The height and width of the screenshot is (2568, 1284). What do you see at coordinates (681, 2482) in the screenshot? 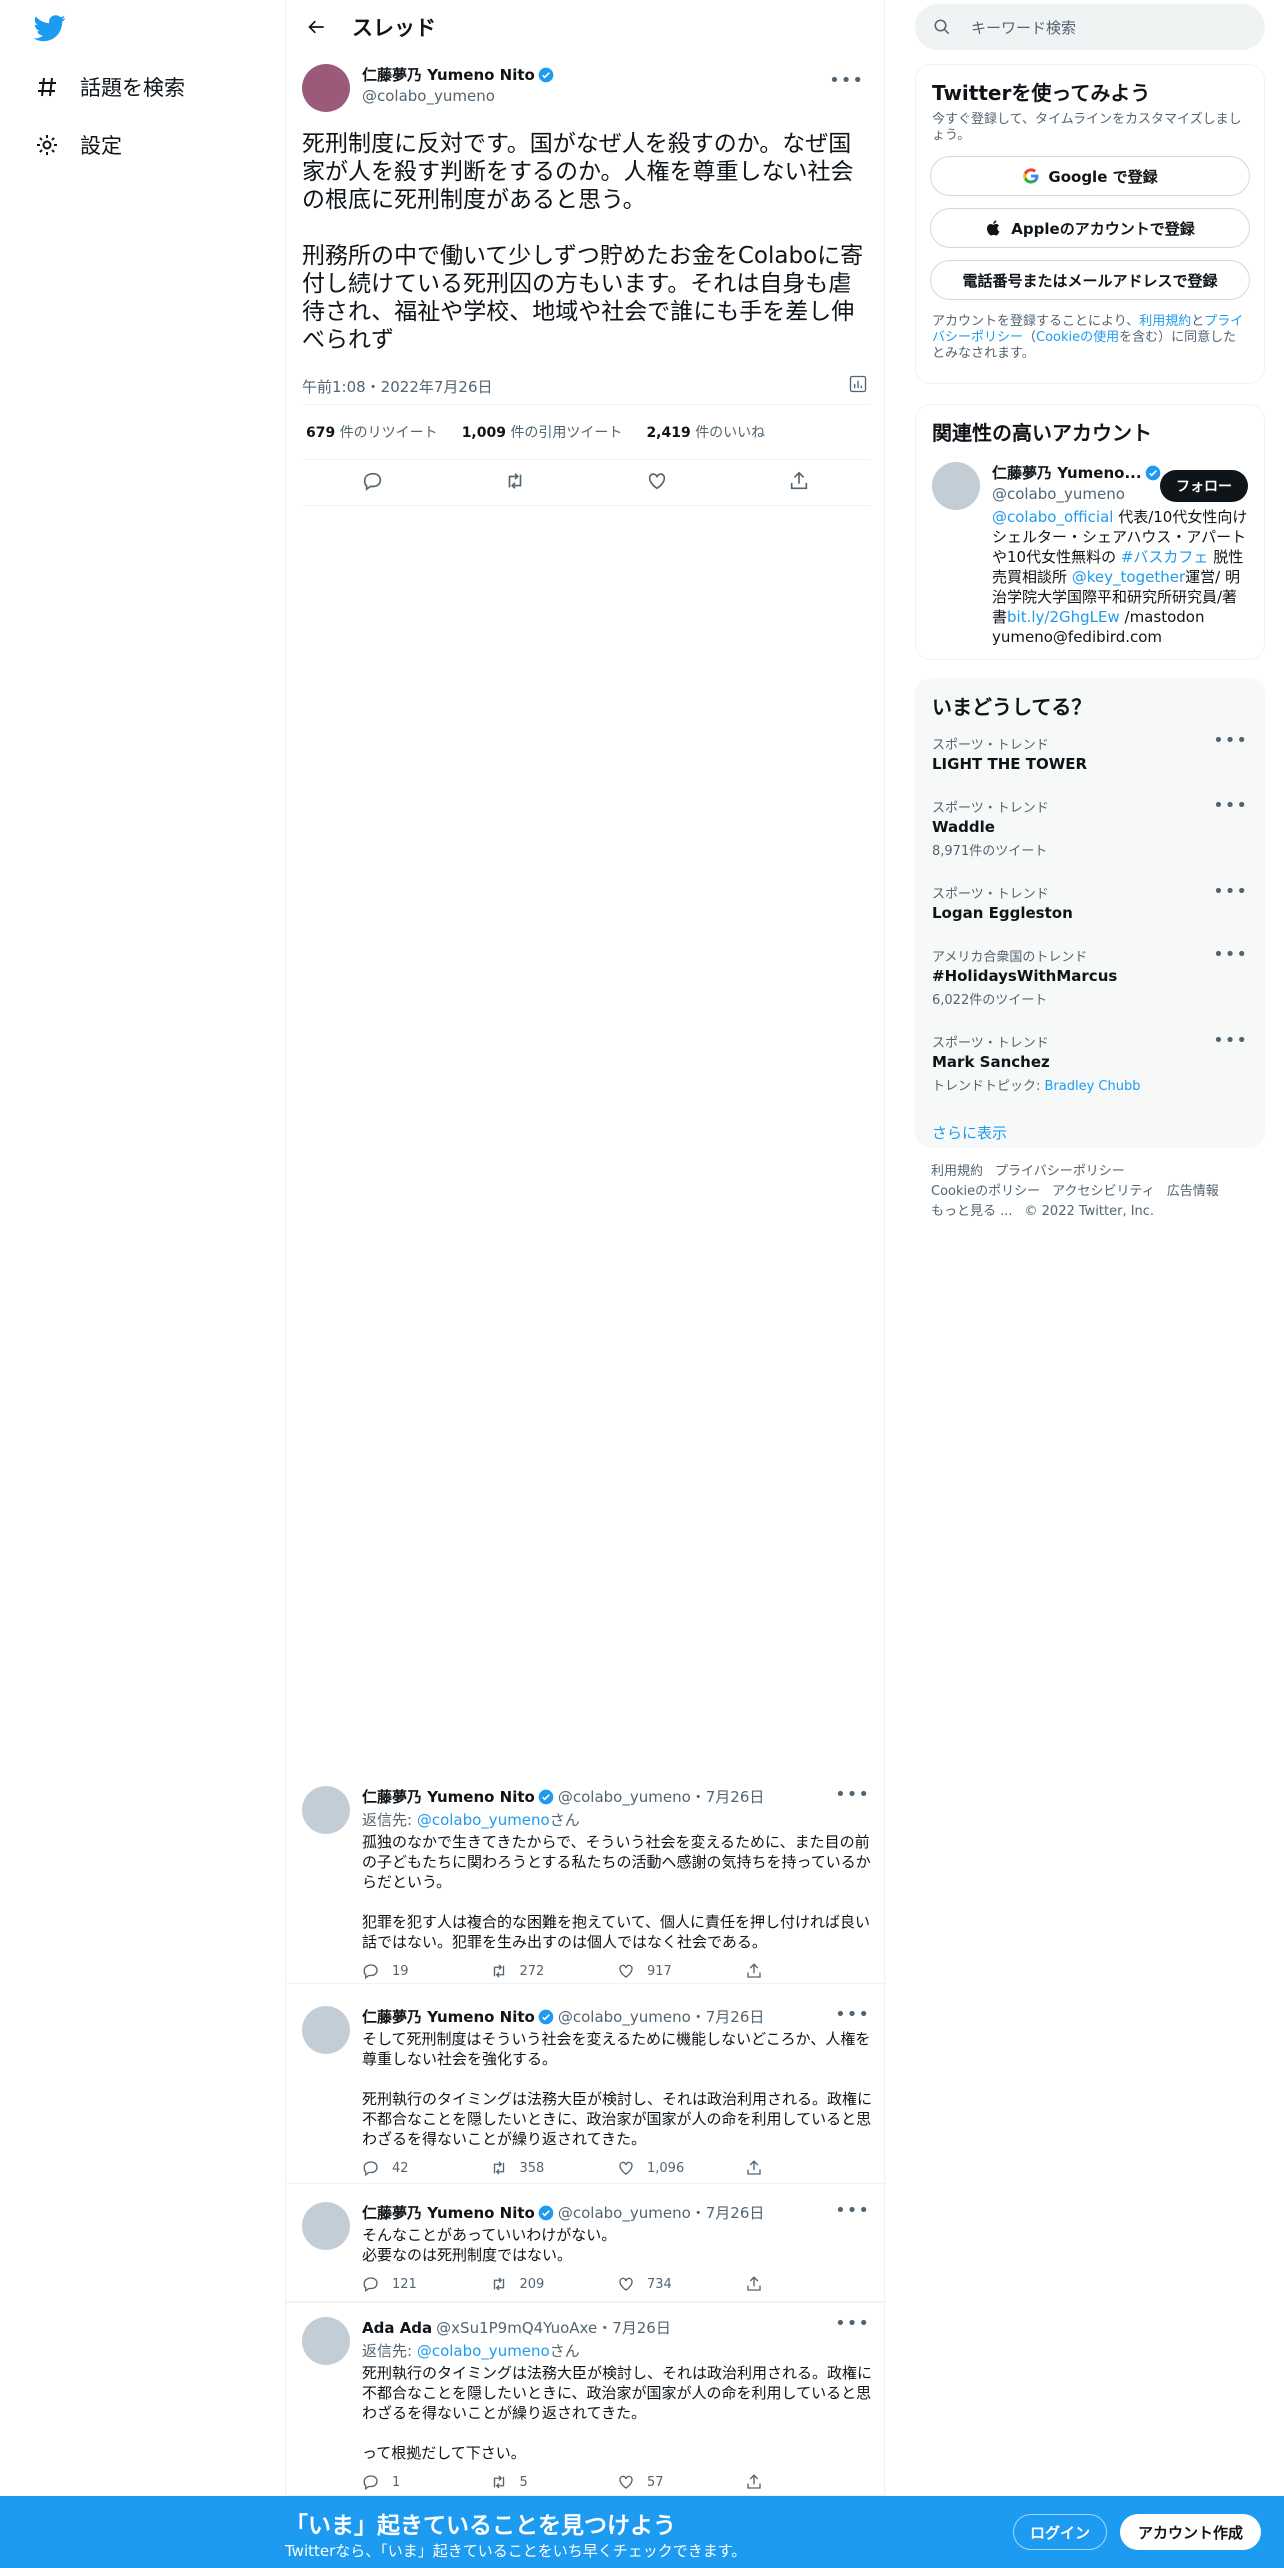
I see `like-action: 57` at bounding box center [681, 2482].